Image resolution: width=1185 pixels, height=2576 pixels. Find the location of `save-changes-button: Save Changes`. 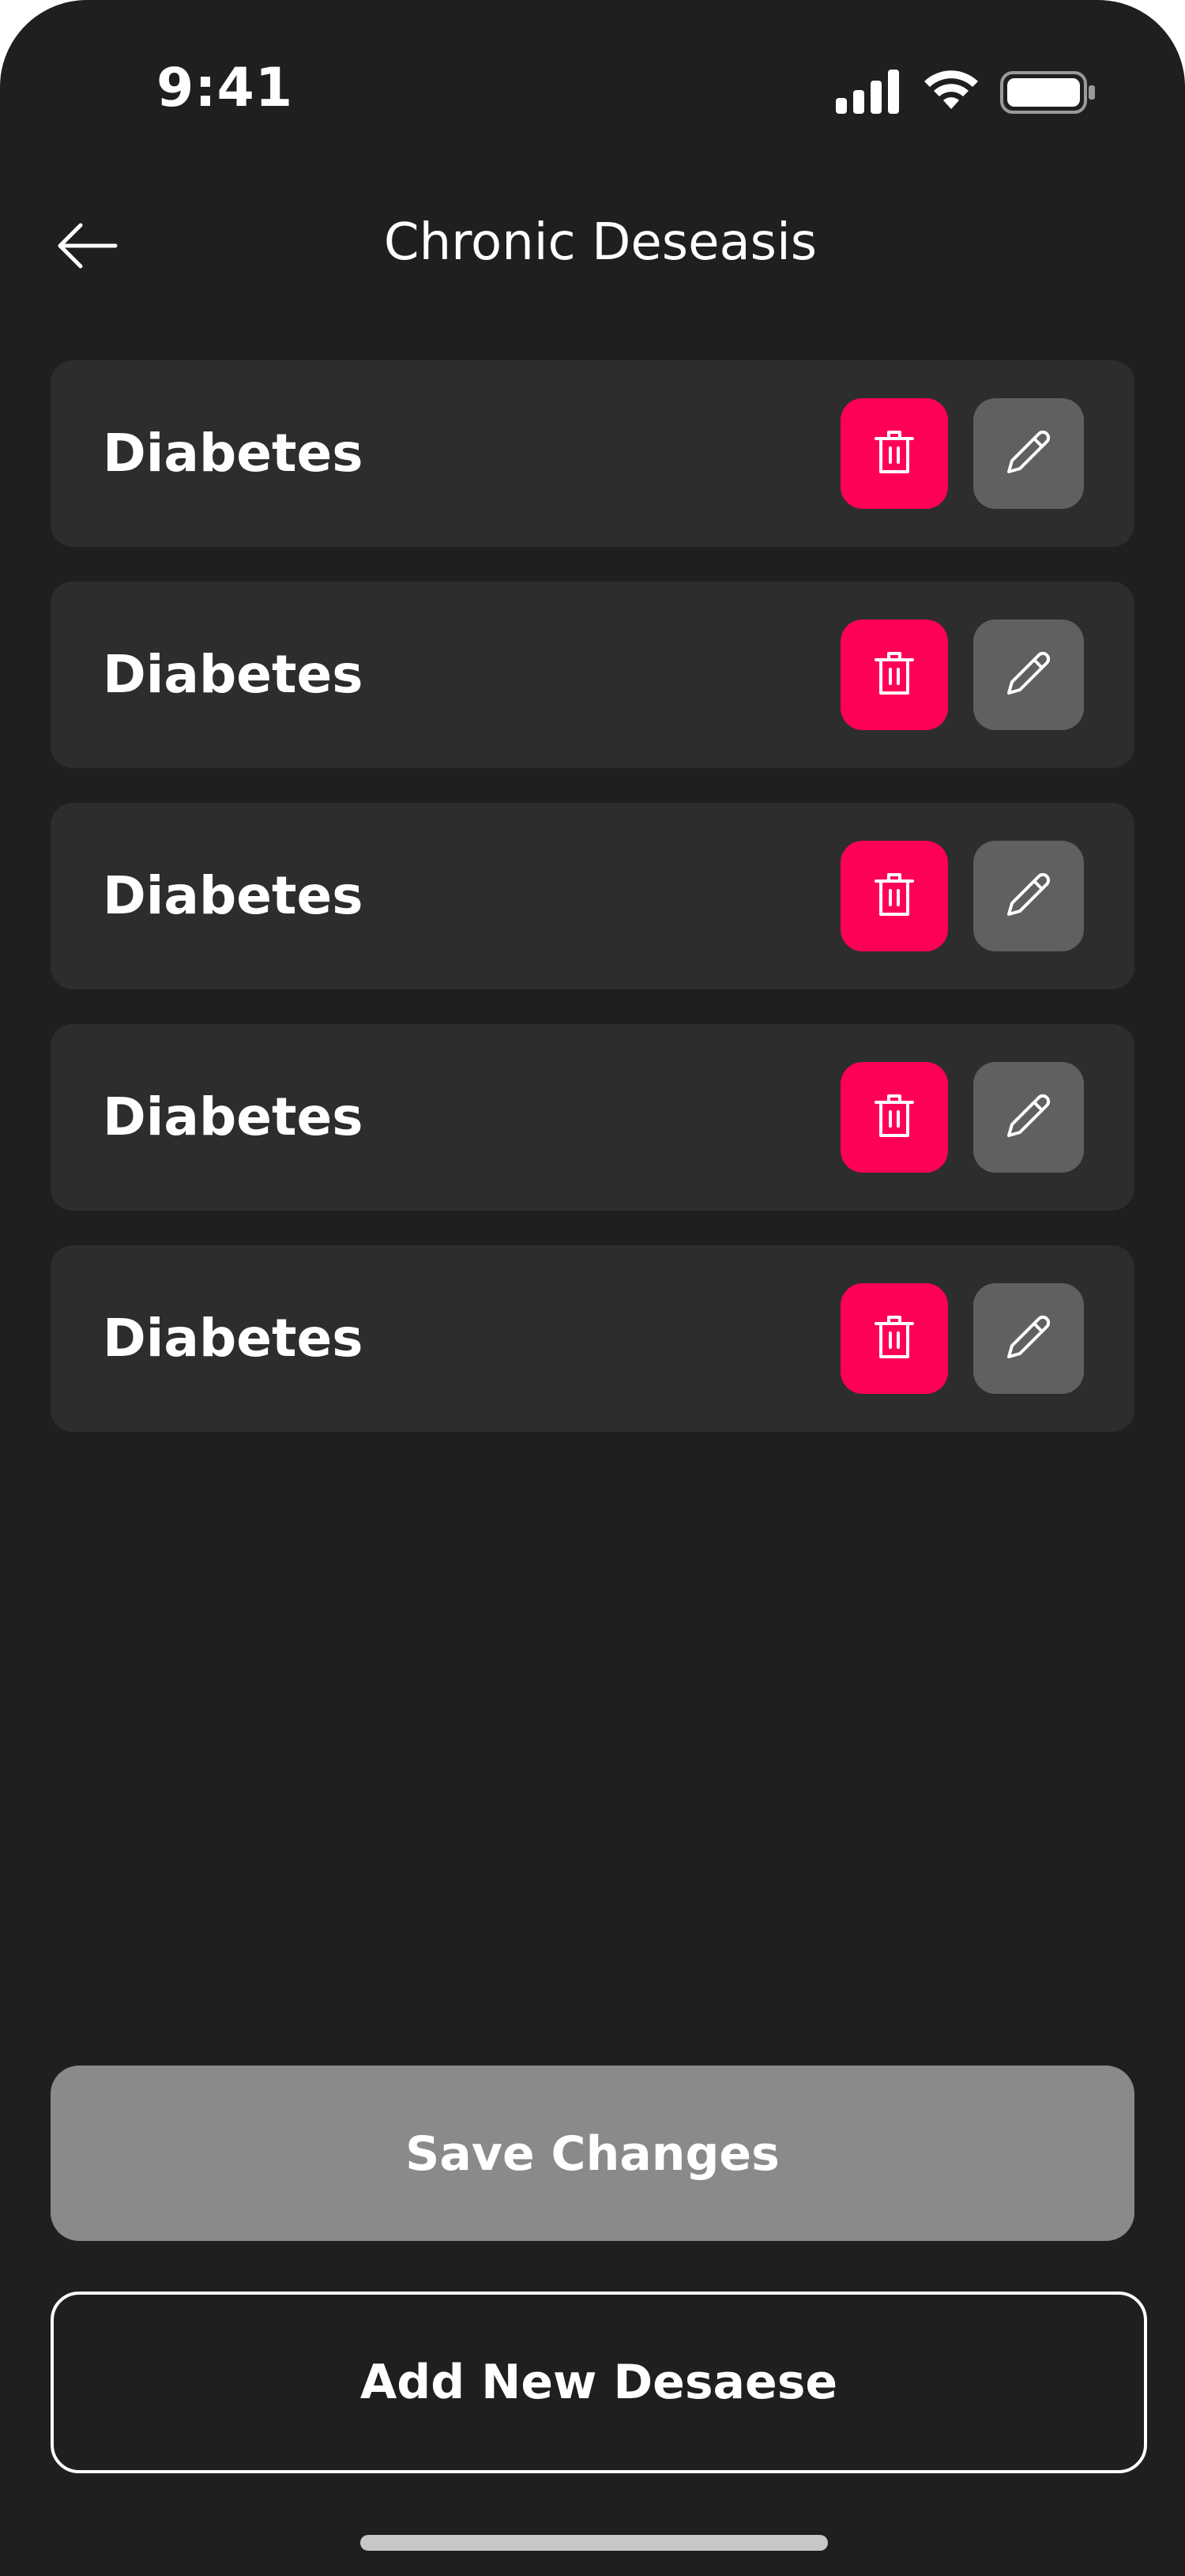

save-changes-button: Save Changes is located at coordinates (592, 2153).